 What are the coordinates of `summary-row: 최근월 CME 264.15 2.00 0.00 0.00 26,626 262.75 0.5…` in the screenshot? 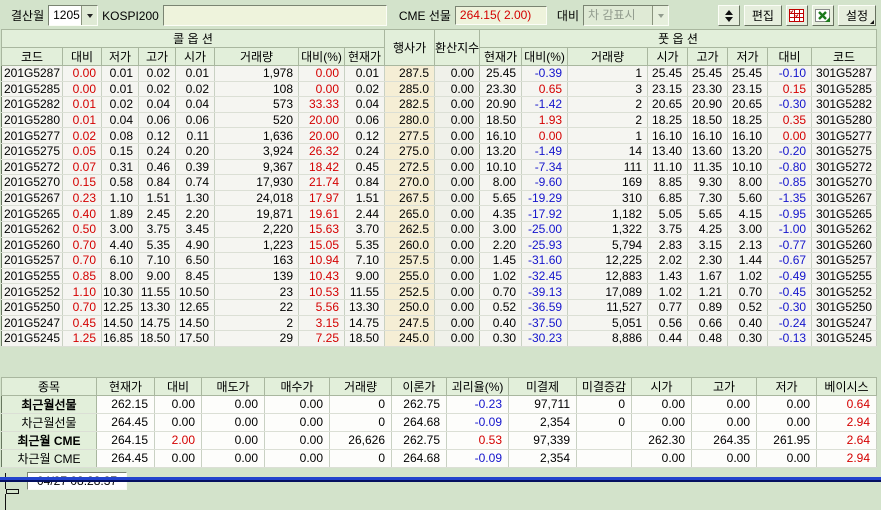 It's located at (439, 440).